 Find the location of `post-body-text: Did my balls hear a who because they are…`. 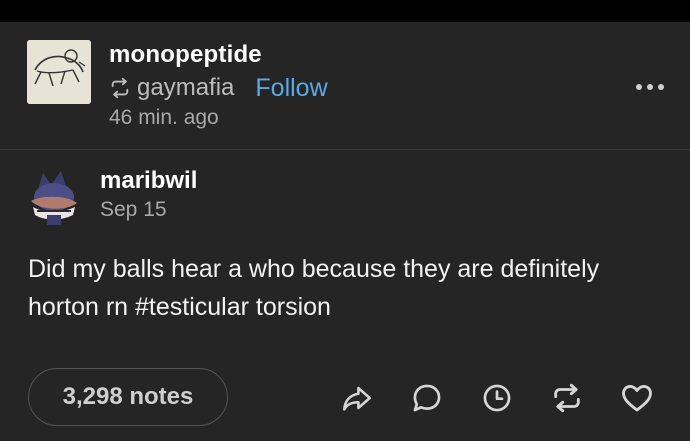

post-body-text: Did my balls hear a who because they are… is located at coordinates (314, 288).